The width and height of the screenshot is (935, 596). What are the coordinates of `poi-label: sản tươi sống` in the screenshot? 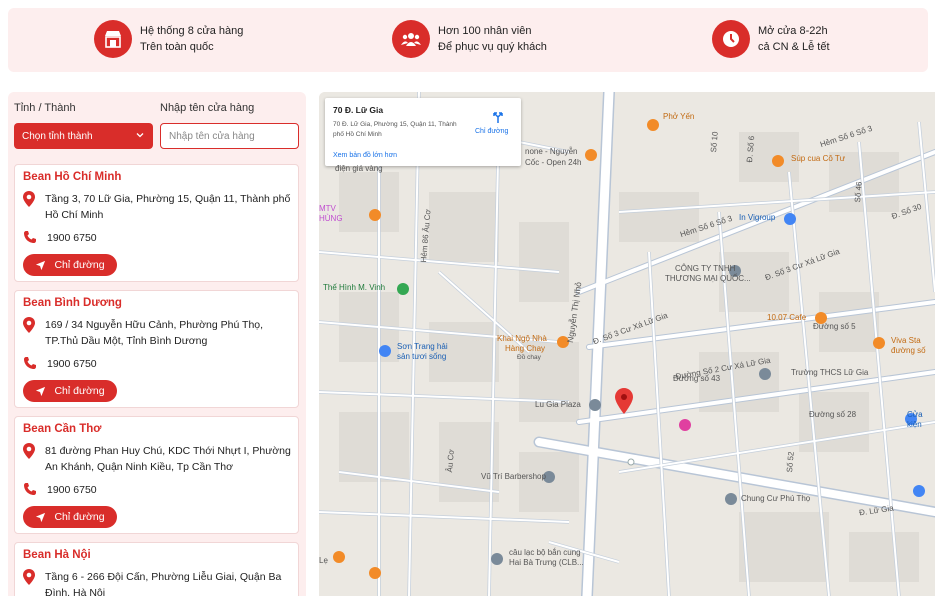 It's located at (422, 356).